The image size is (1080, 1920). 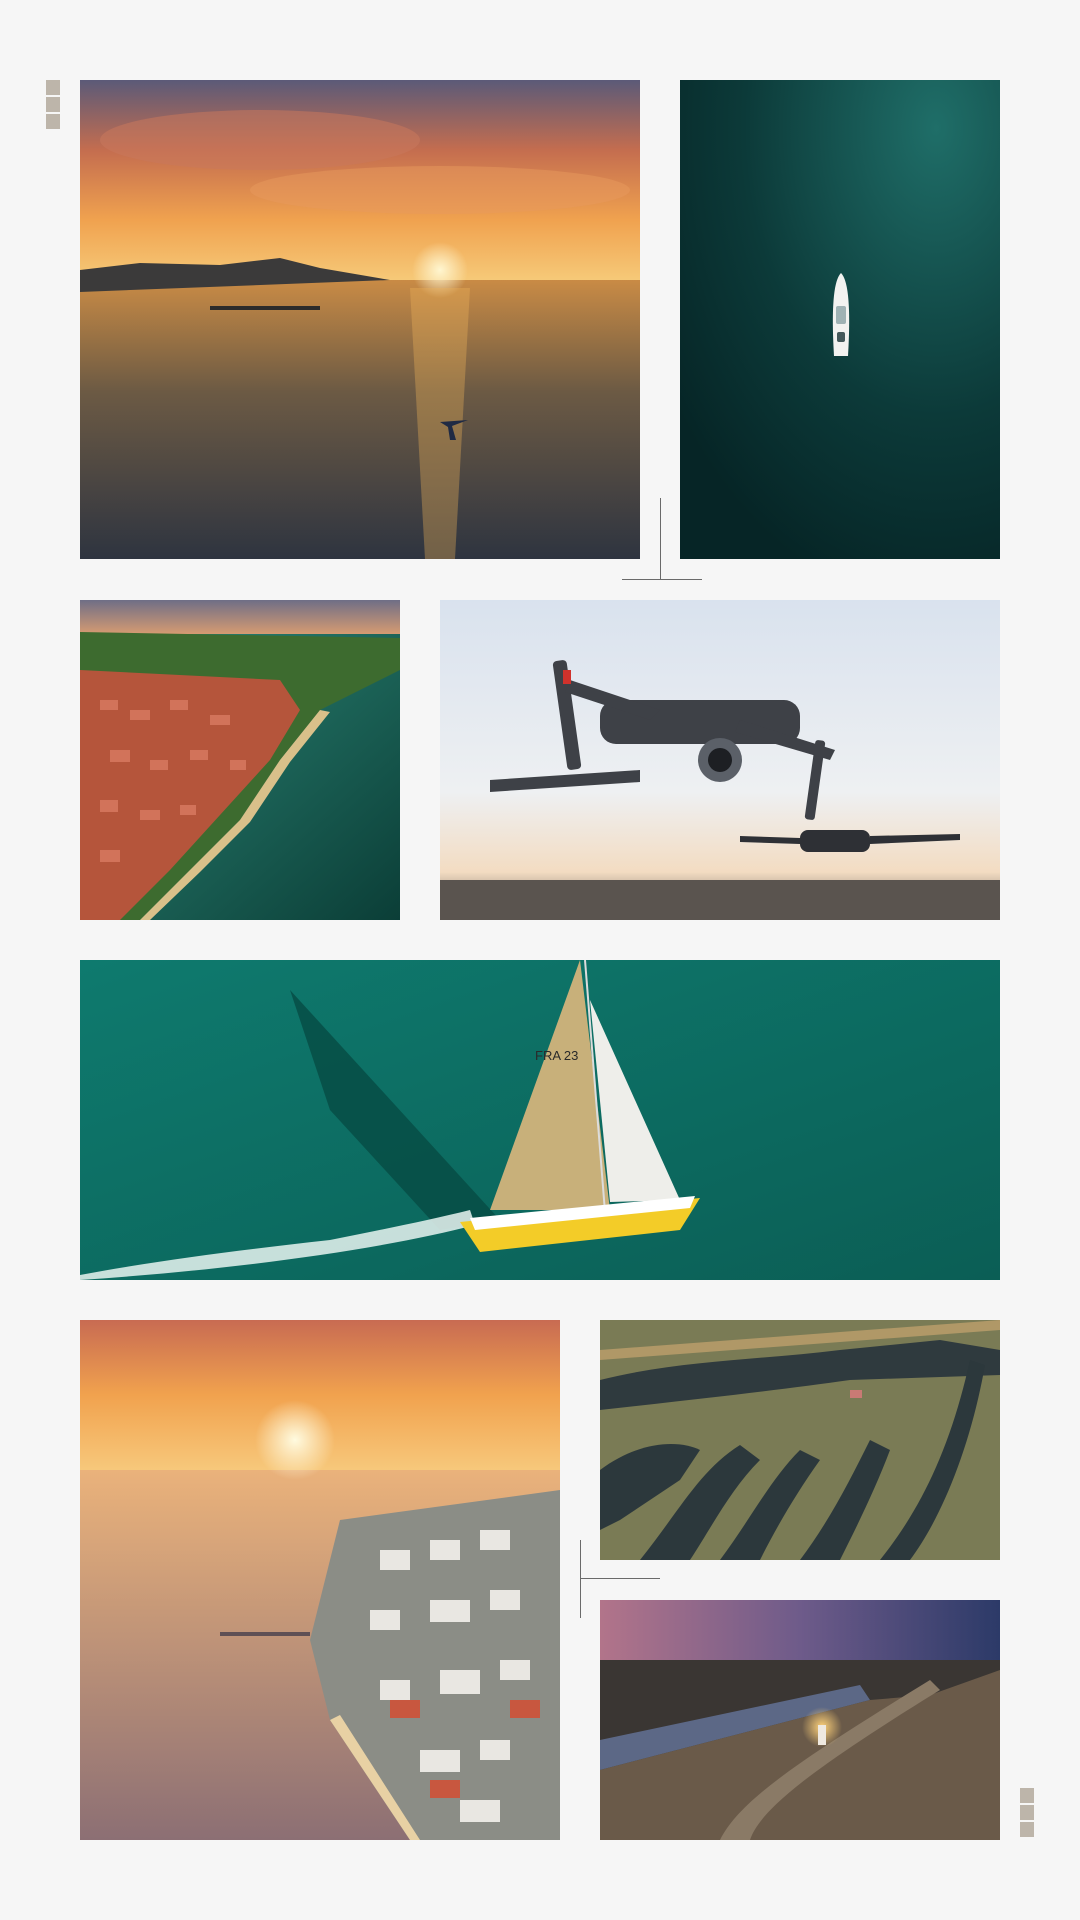 I want to click on sunset-town-aerial-photo, so click(x=320, y=1580).